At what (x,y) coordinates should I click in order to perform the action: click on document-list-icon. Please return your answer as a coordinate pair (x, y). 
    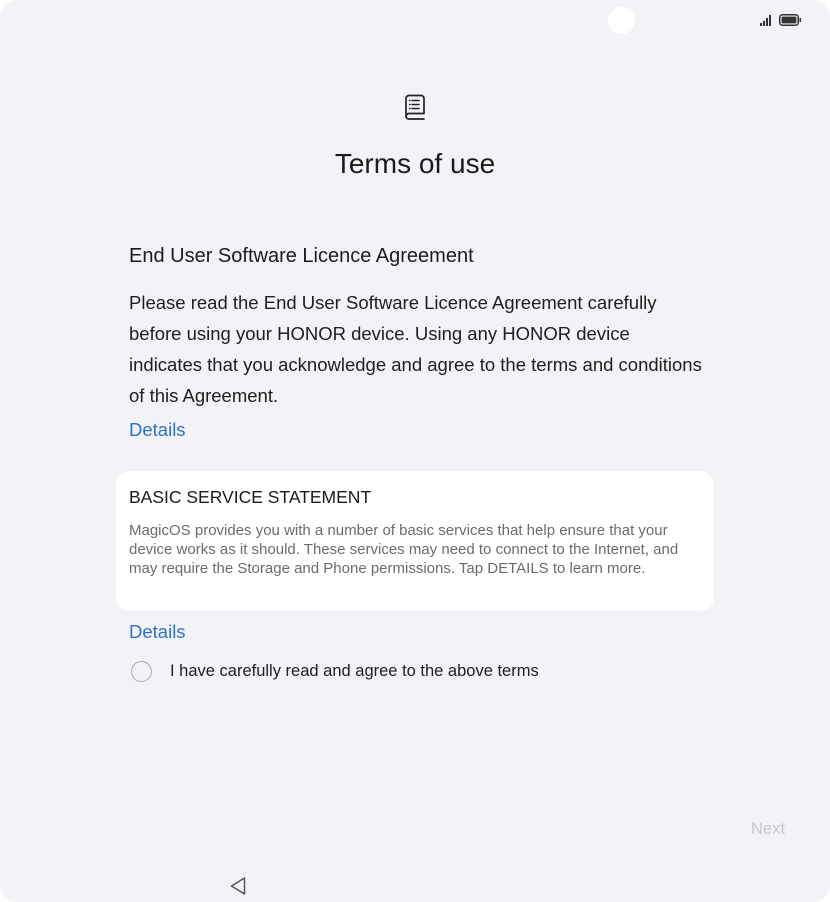
    Looking at the image, I should click on (415, 107).